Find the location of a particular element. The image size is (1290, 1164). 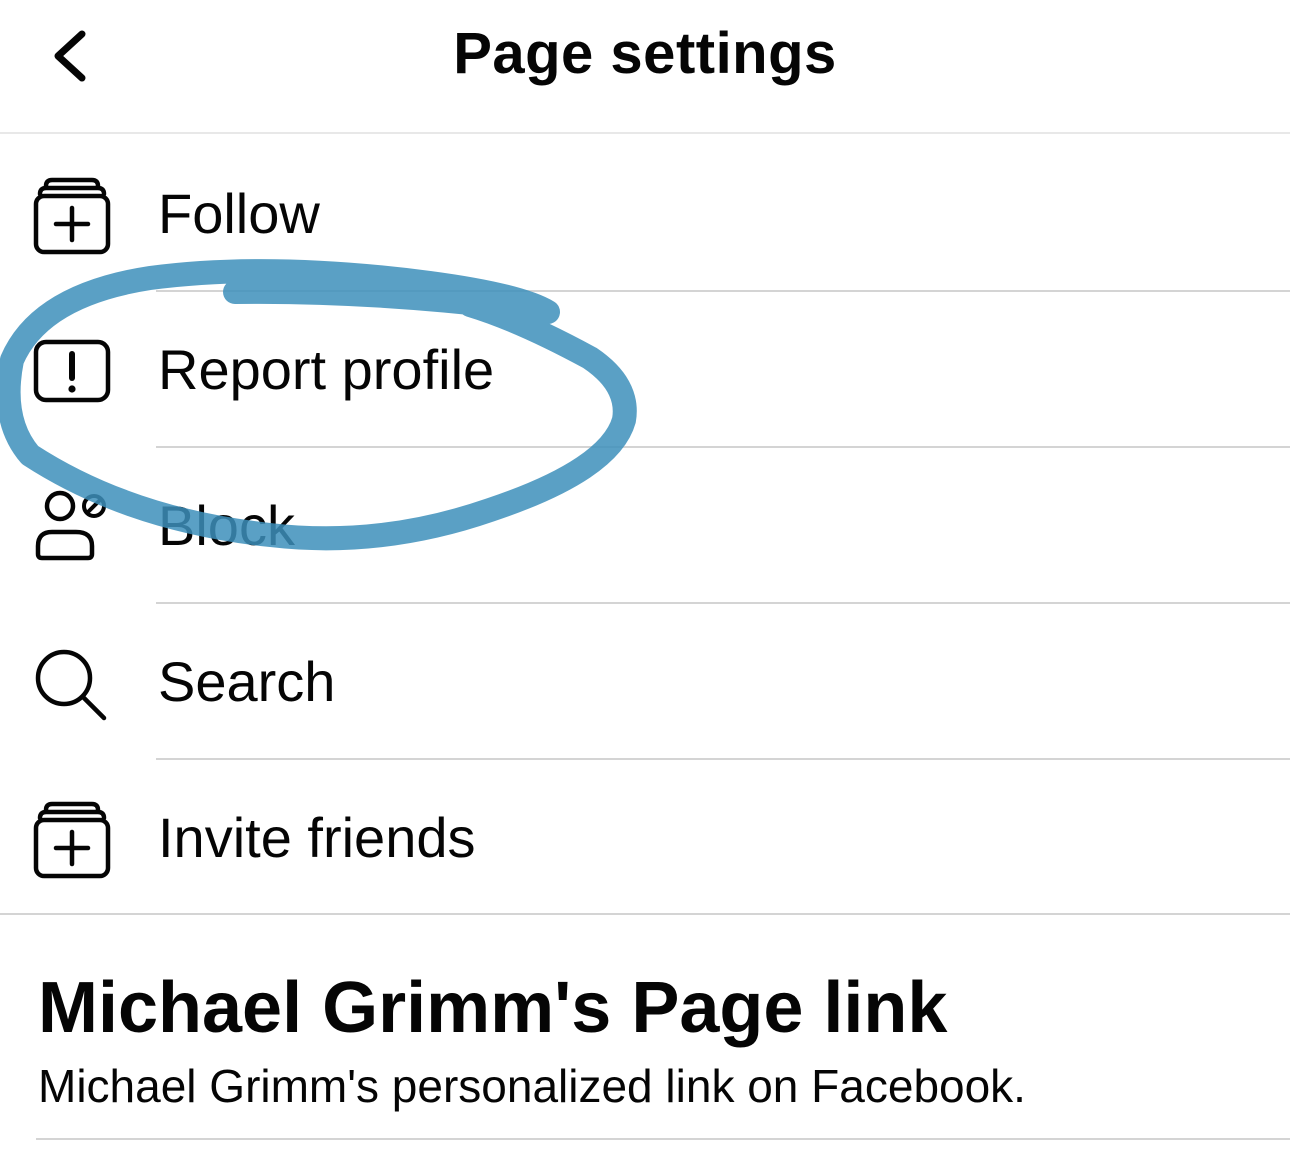

divider is located at coordinates (663, 1139).